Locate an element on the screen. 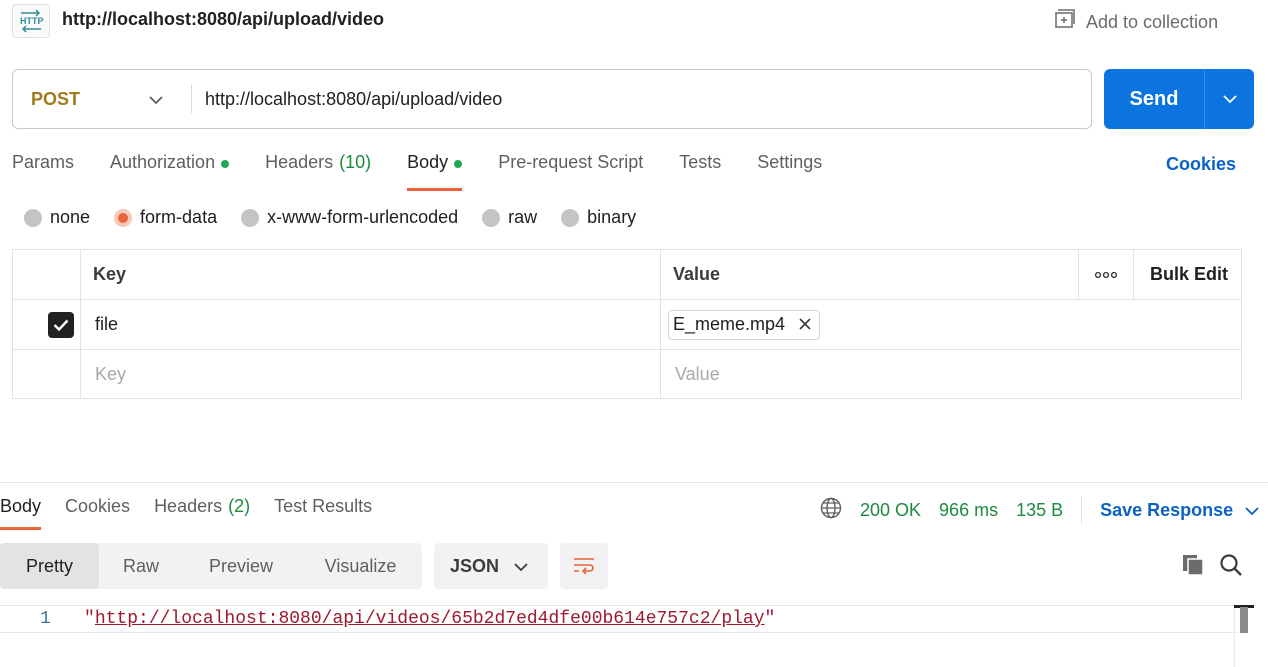  new-key-input: Key is located at coordinates (110, 374).